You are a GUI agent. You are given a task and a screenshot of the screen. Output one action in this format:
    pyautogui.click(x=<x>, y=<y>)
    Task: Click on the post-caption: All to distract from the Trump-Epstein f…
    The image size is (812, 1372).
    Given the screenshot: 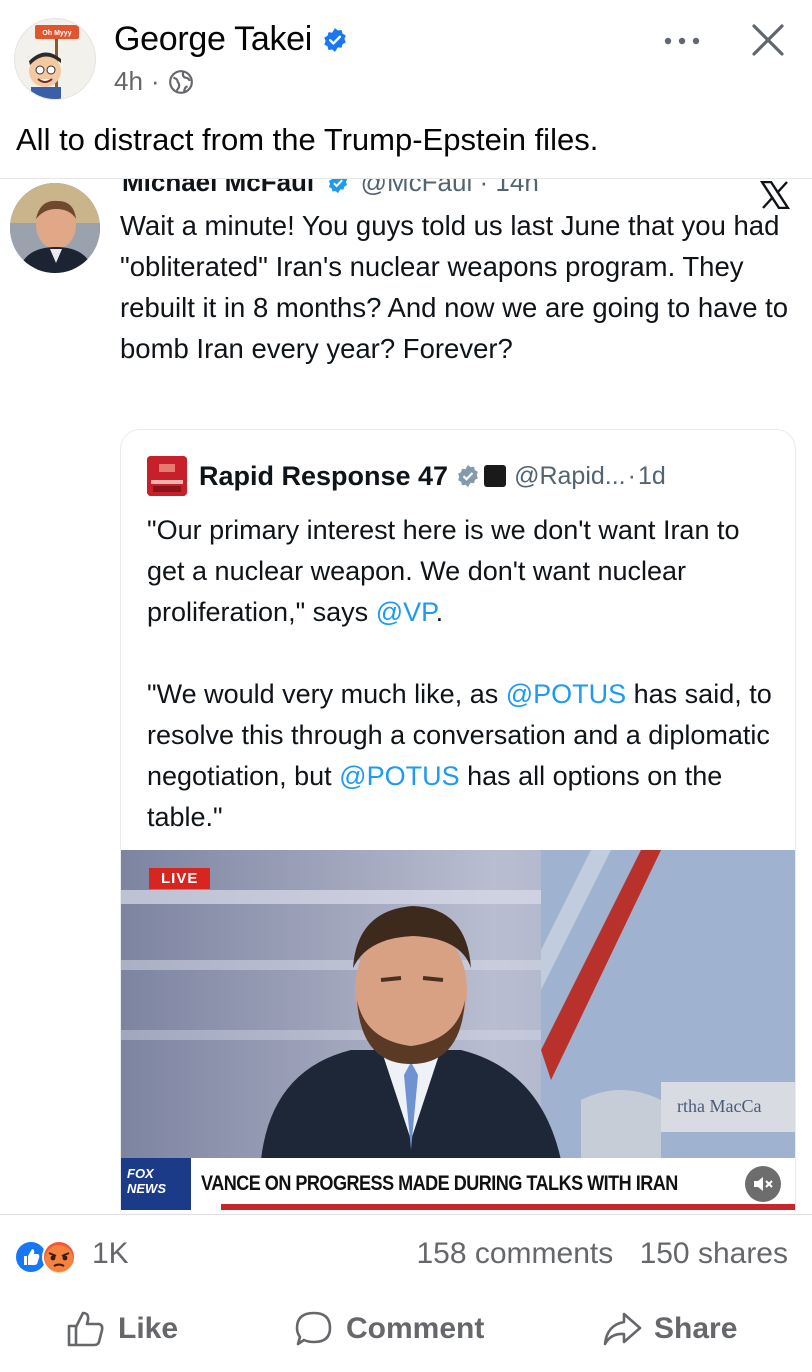 What is the action you would take?
    pyautogui.click(x=307, y=139)
    